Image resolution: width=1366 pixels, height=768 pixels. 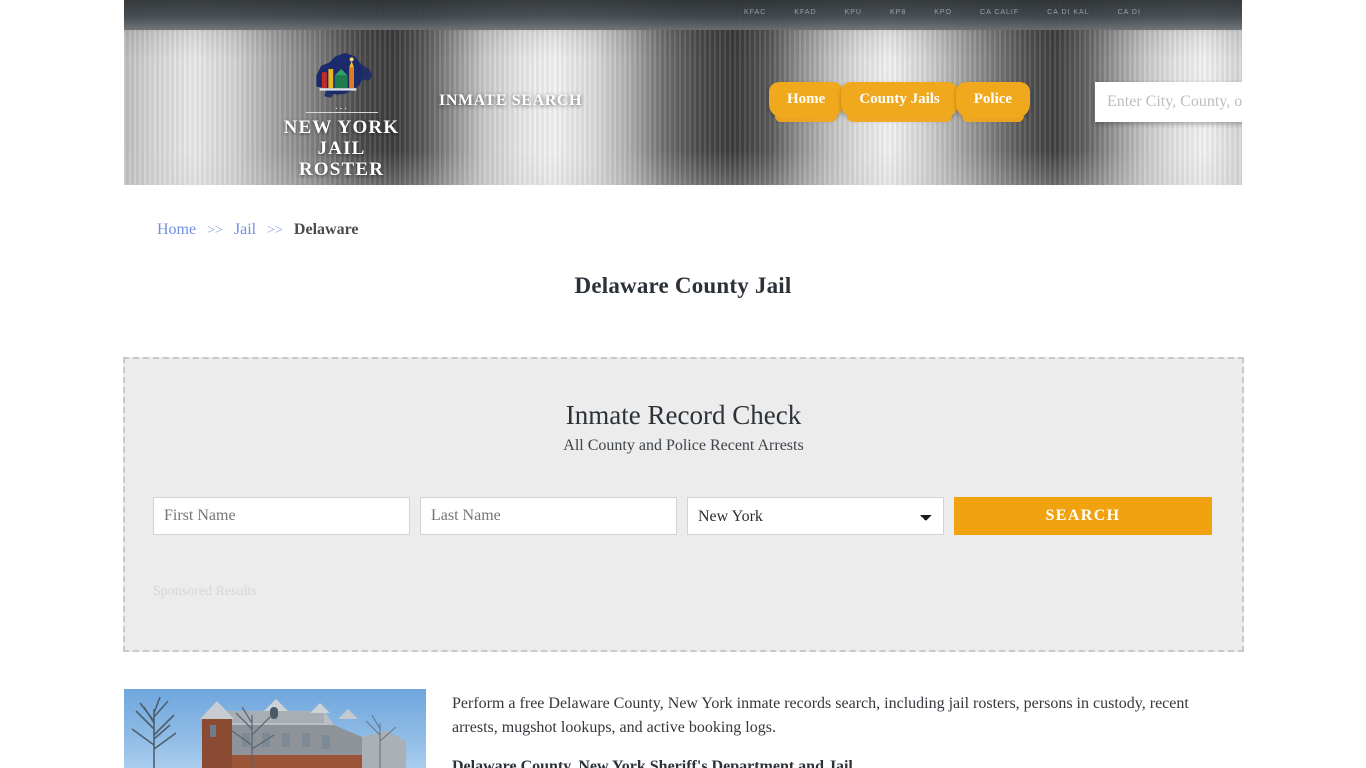 I want to click on shelf-label: CA DI, so click(x=1129, y=12).